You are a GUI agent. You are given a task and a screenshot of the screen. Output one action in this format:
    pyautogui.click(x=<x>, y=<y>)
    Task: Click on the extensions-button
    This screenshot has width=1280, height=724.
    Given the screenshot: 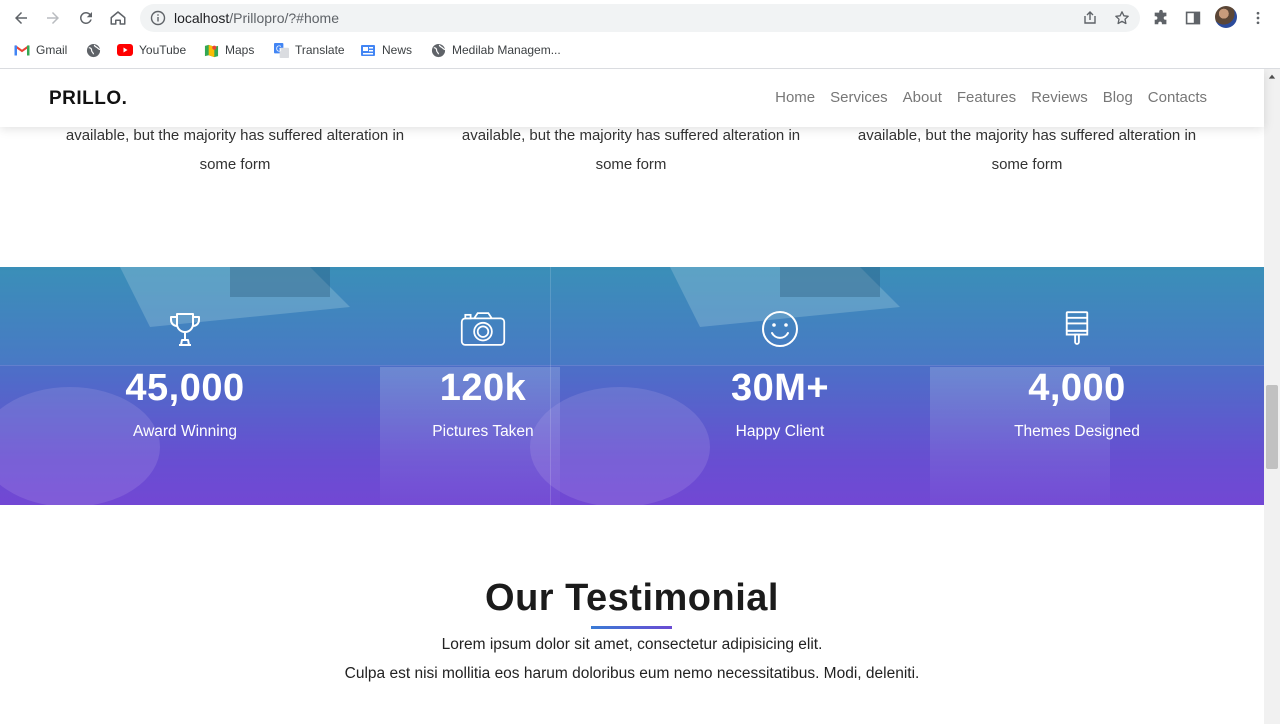 What is the action you would take?
    pyautogui.click(x=1161, y=18)
    